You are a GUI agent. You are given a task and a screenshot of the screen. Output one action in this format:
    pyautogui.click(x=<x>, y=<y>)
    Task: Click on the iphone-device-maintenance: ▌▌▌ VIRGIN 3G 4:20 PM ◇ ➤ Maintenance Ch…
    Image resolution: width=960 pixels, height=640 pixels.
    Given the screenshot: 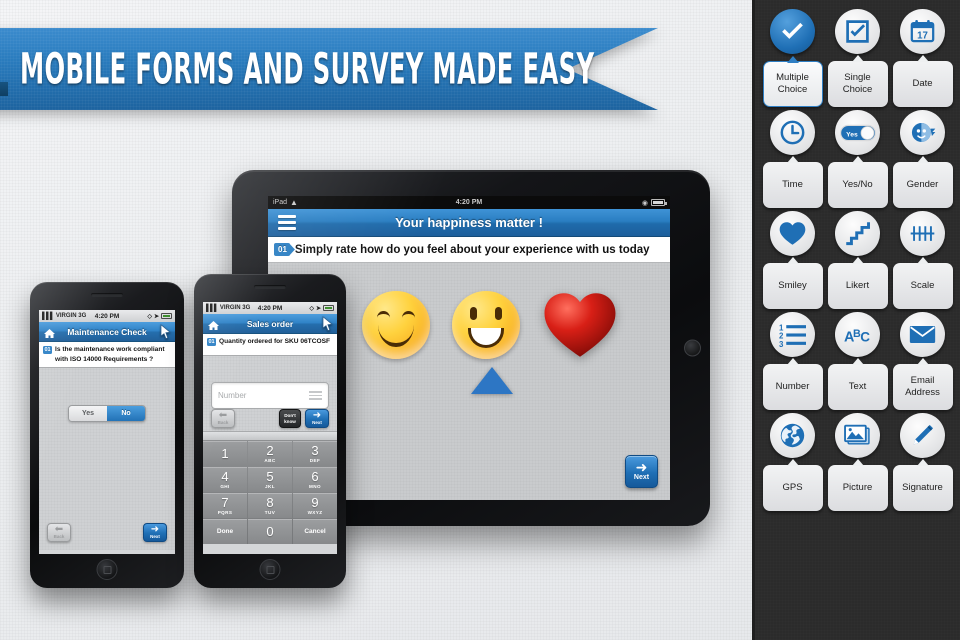 What is the action you would take?
    pyautogui.click(x=107, y=435)
    